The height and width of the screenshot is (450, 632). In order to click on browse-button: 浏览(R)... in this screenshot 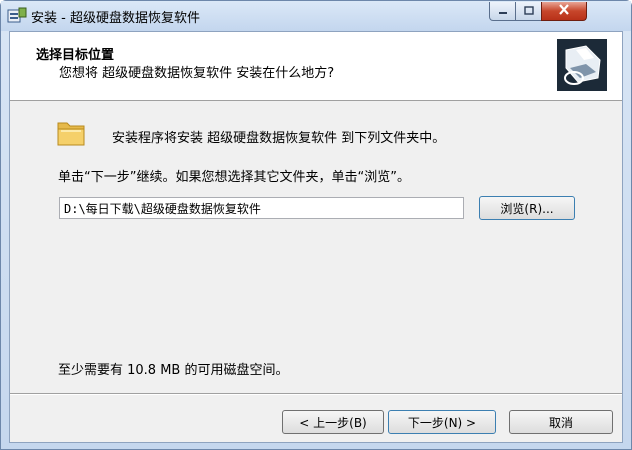, I will do `click(527, 208)`.